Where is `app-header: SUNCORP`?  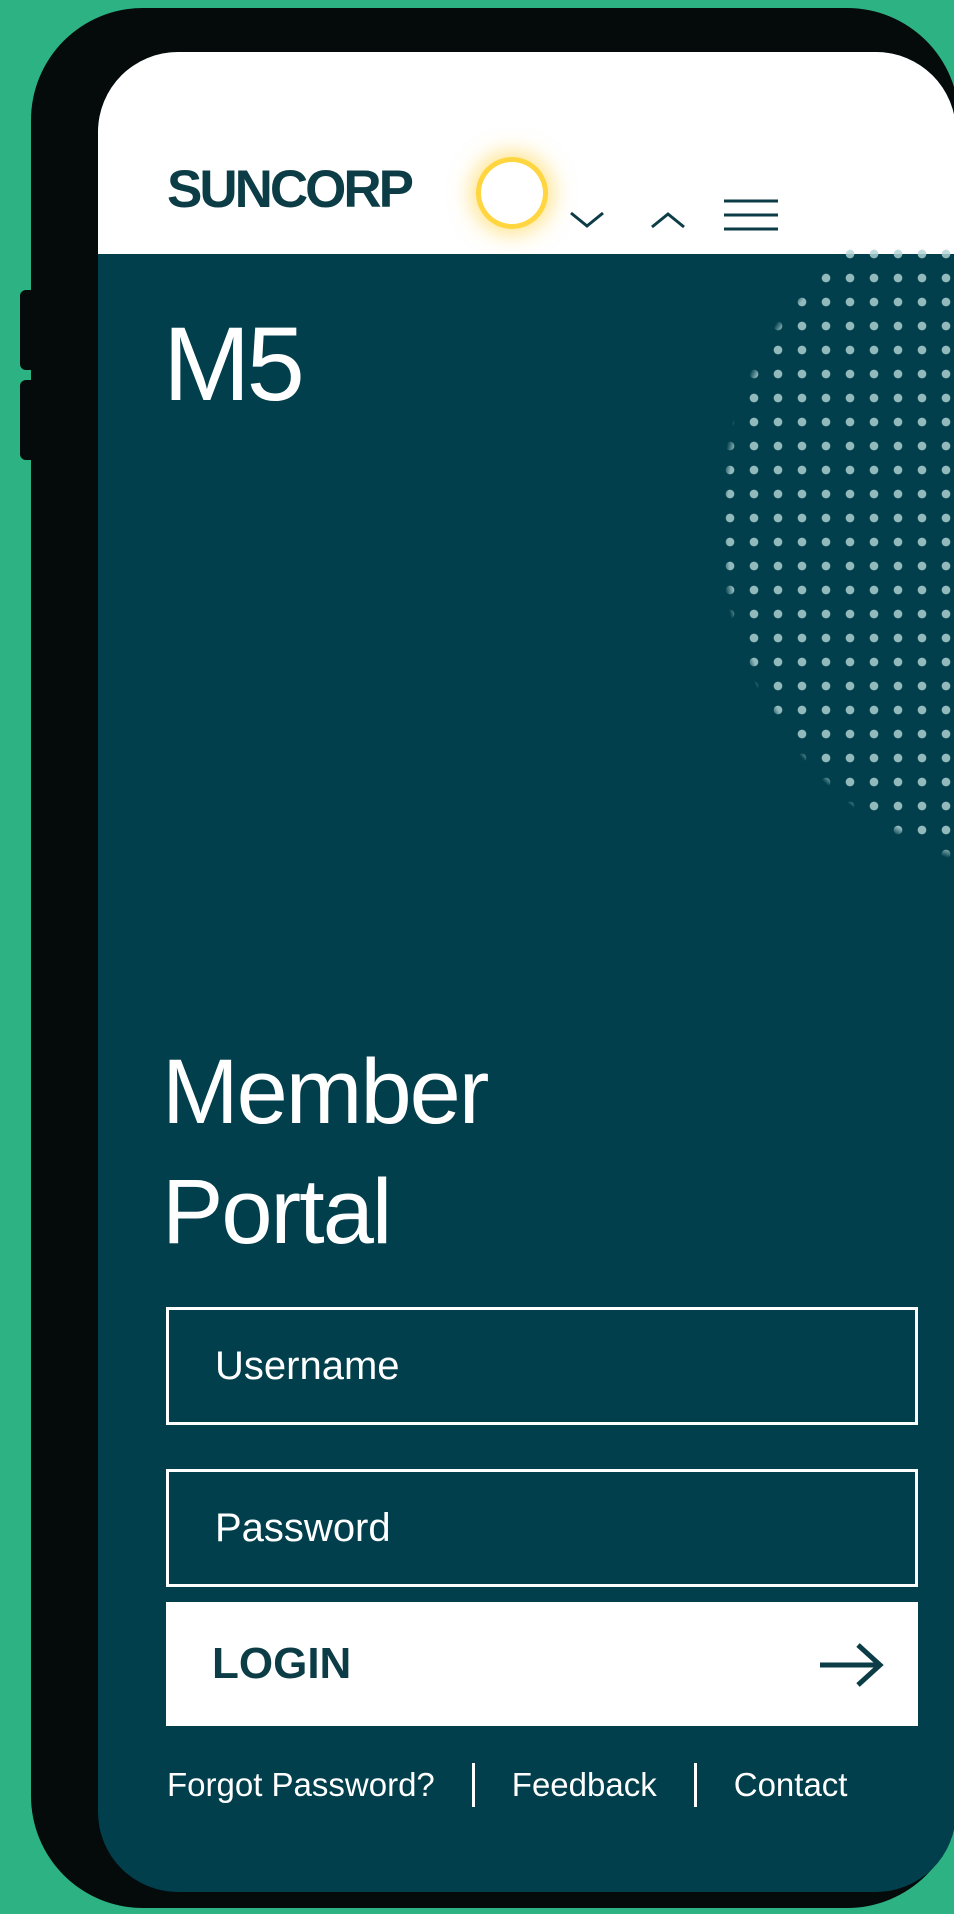 app-header: SUNCORP is located at coordinates (526, 153).